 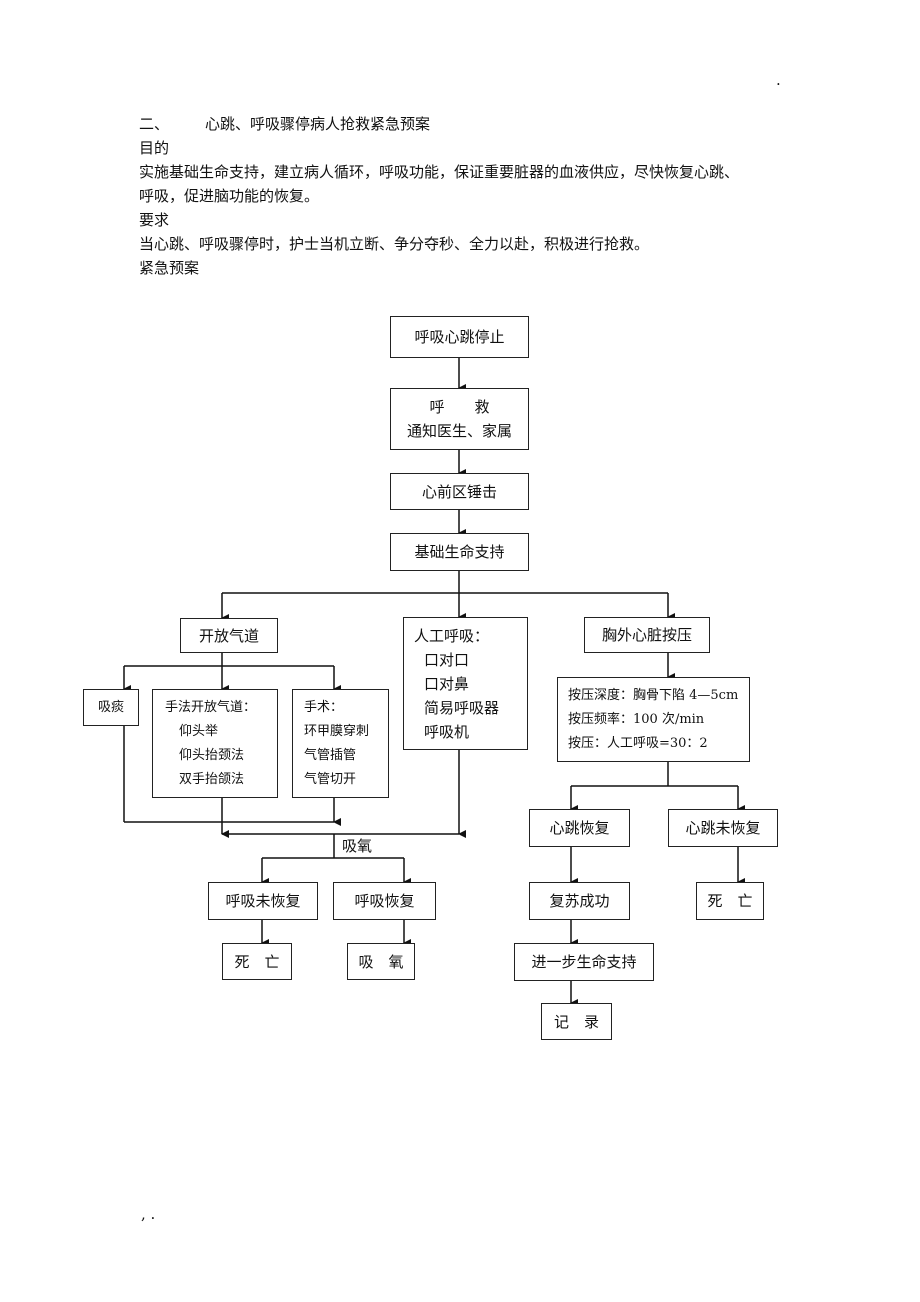 I want to click on box-text: 气管插管, so click(x=330, y=755).